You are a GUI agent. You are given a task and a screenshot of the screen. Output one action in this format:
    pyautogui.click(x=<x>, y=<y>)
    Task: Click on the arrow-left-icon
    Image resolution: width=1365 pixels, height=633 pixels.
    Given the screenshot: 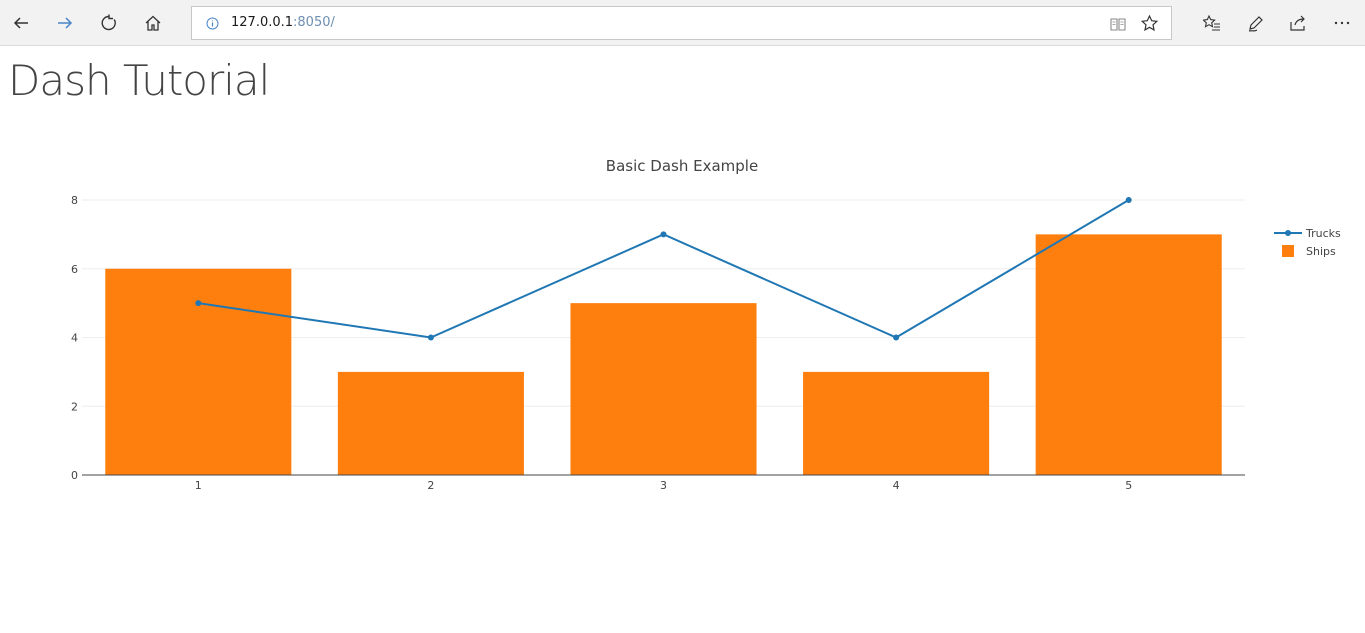 What is the action you would take?
    pyautogui.click(x=20, y=23)
    